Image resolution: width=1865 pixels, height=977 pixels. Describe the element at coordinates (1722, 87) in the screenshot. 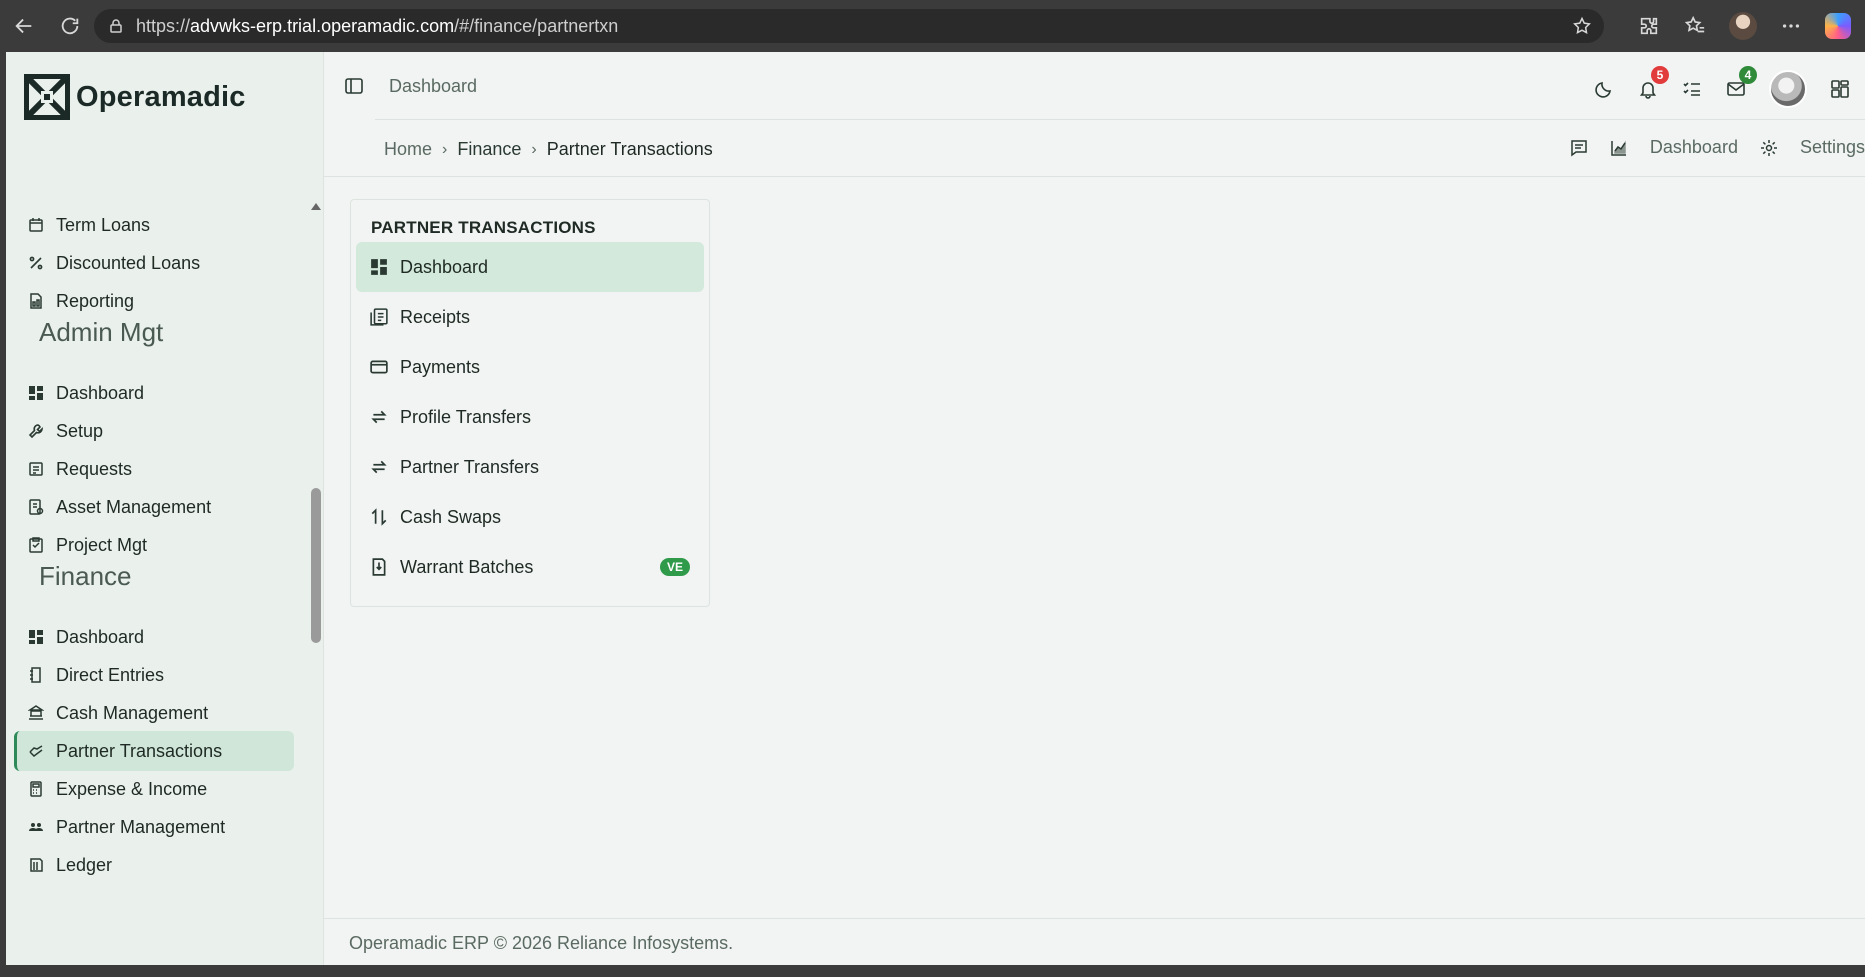

I see `top-actions: 5 4` at that location.